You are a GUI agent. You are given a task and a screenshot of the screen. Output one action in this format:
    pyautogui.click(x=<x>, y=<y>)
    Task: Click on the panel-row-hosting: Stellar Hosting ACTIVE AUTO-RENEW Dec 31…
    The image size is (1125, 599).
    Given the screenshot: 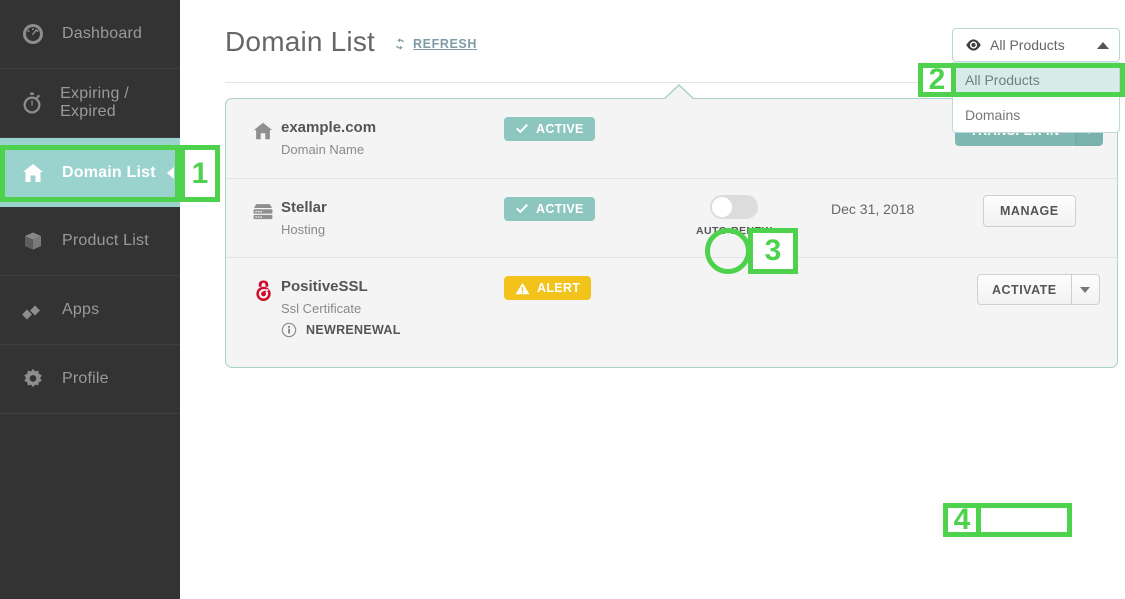 What is the action you would take?
    pyautogui.click(x=672, y=217)
    